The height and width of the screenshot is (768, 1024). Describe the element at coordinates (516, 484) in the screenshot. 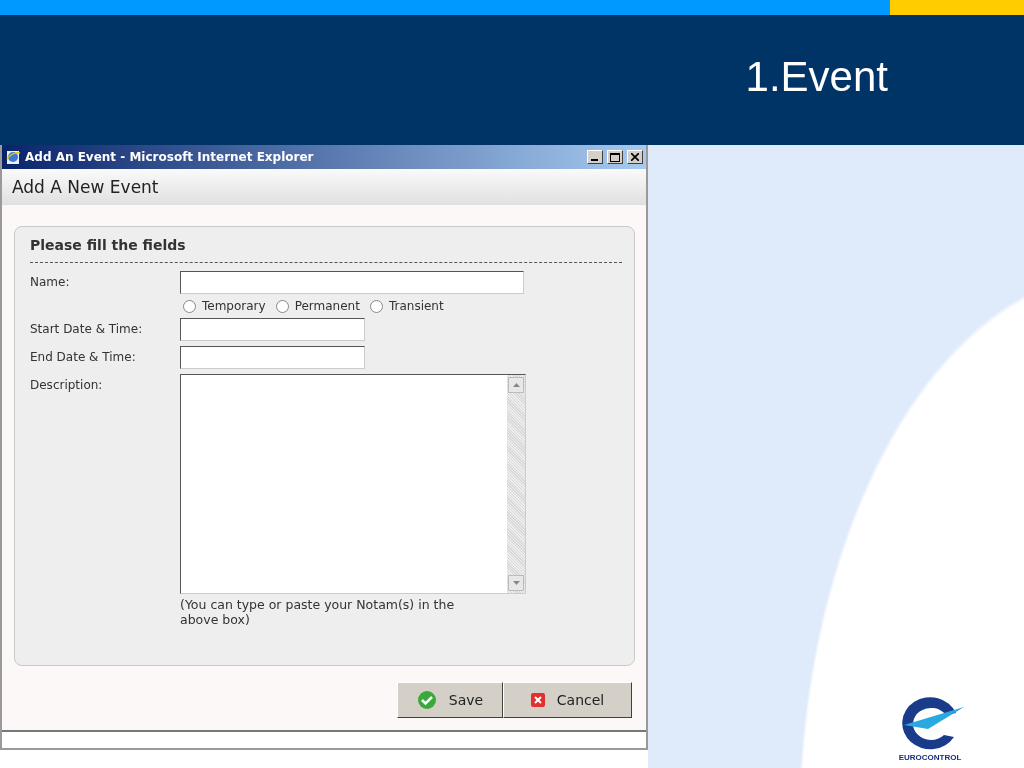

I see `scrollbar` at that location.